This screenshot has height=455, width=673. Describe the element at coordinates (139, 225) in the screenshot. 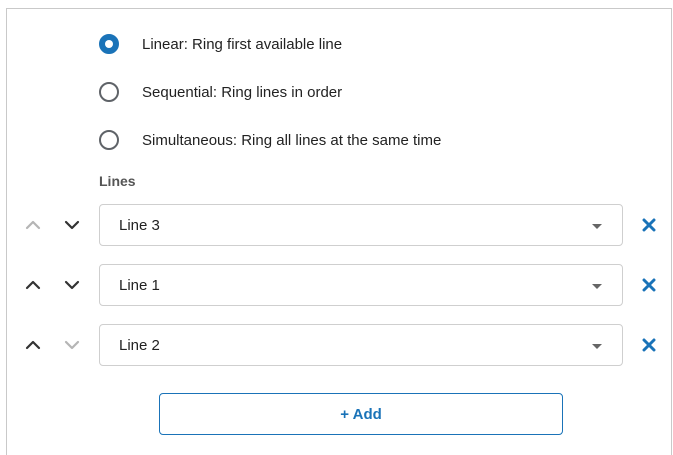

I see `line-select-value: Line 3` at that location.